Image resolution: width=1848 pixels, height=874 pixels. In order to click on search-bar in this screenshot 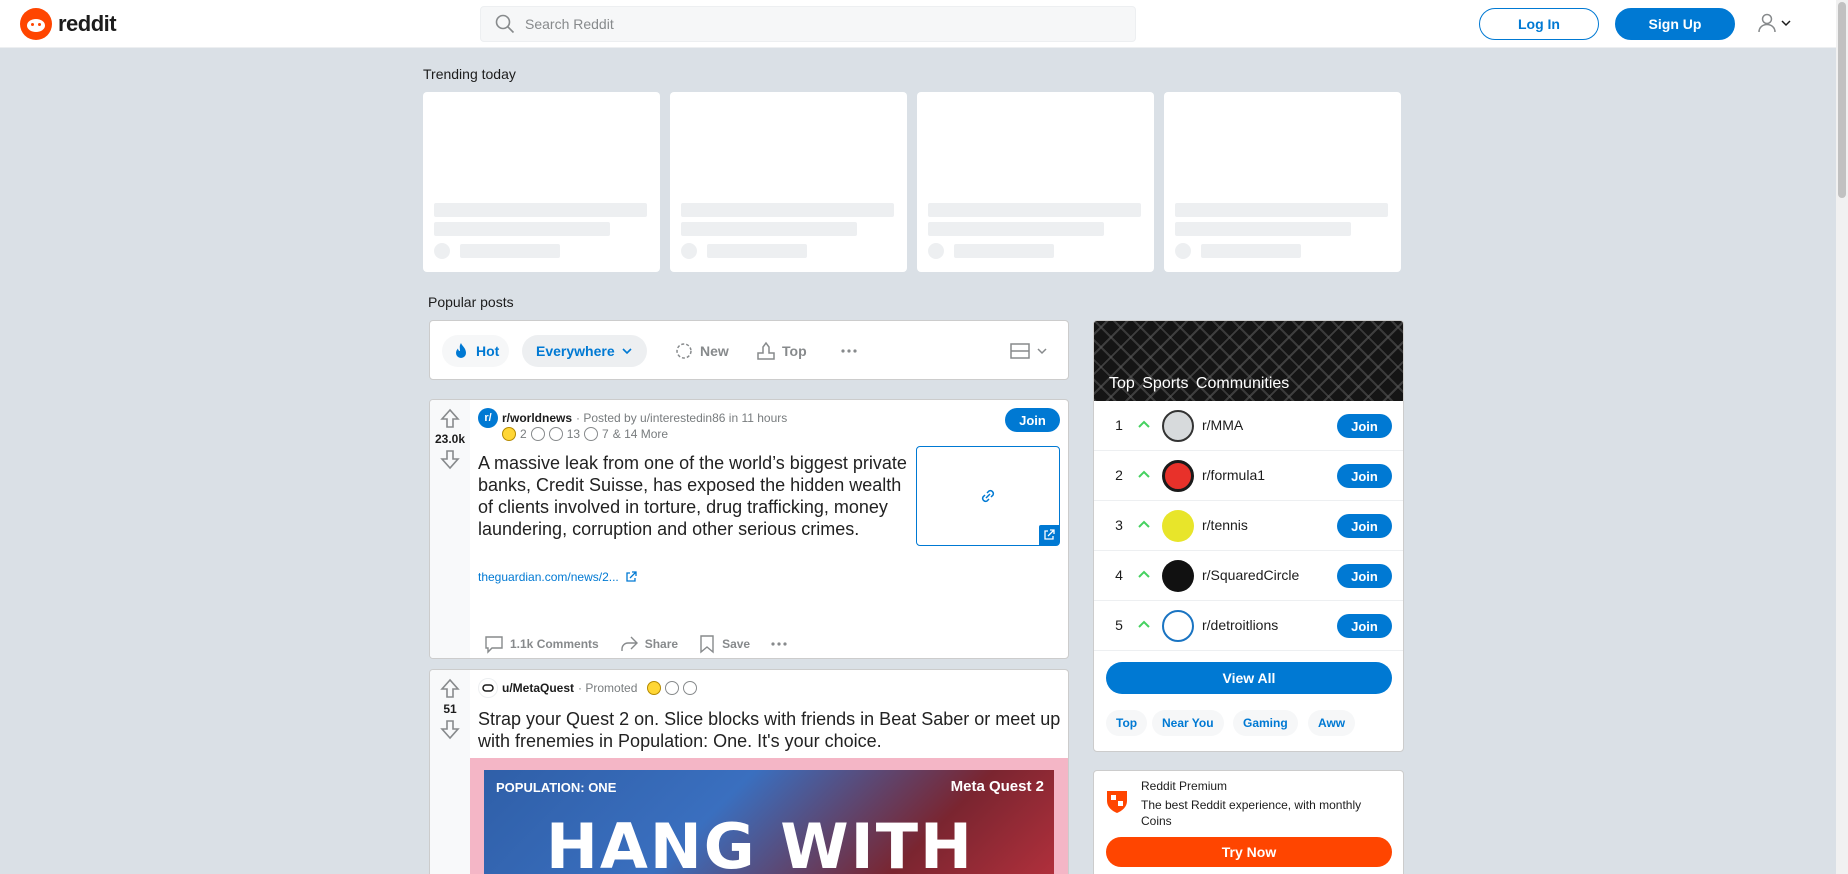, I will do `click(808, 24)`.